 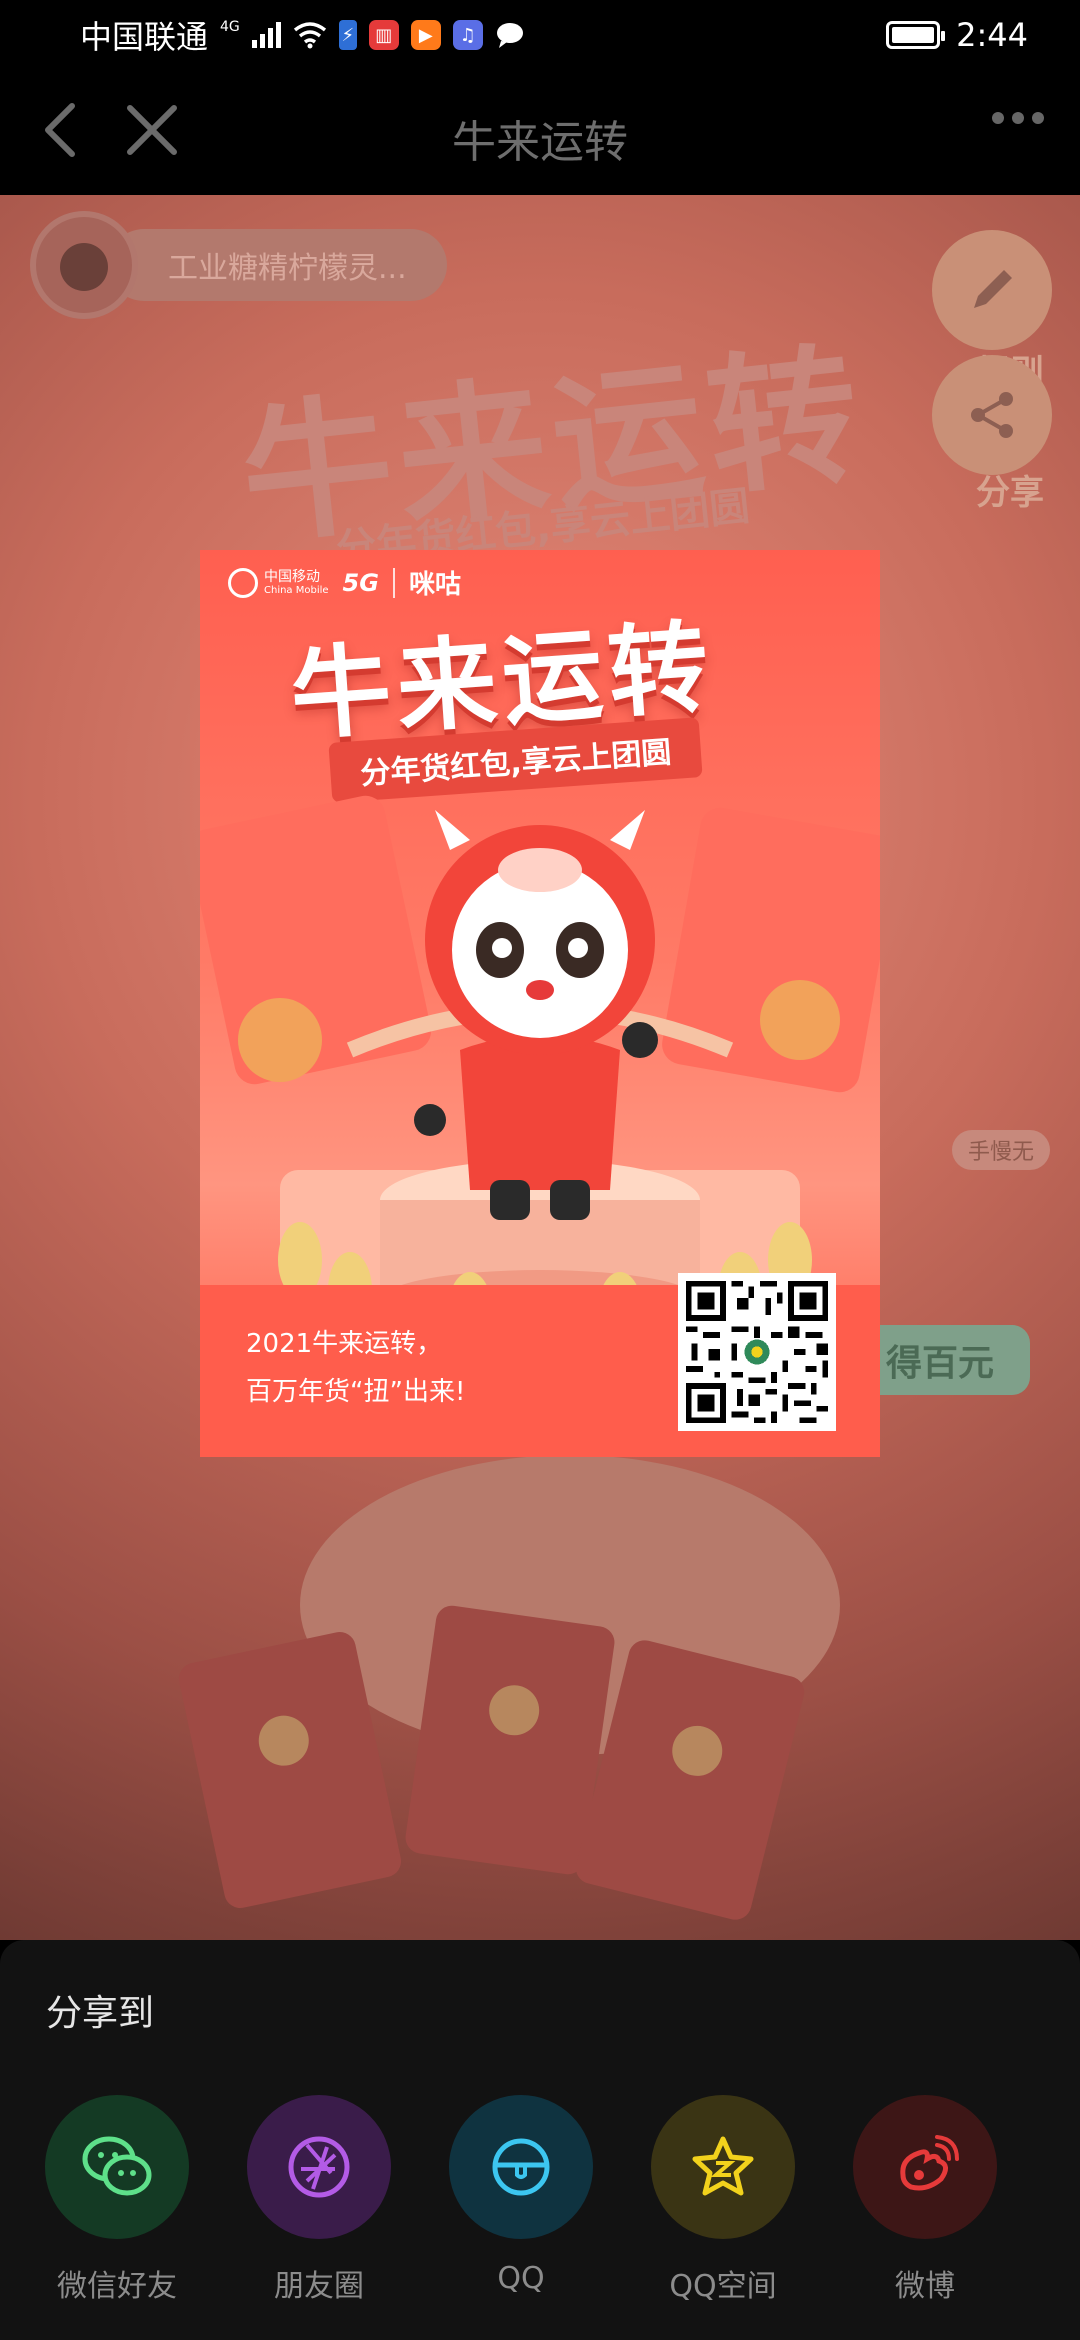 I want to click on rules-button, so click(x=992, y=290).